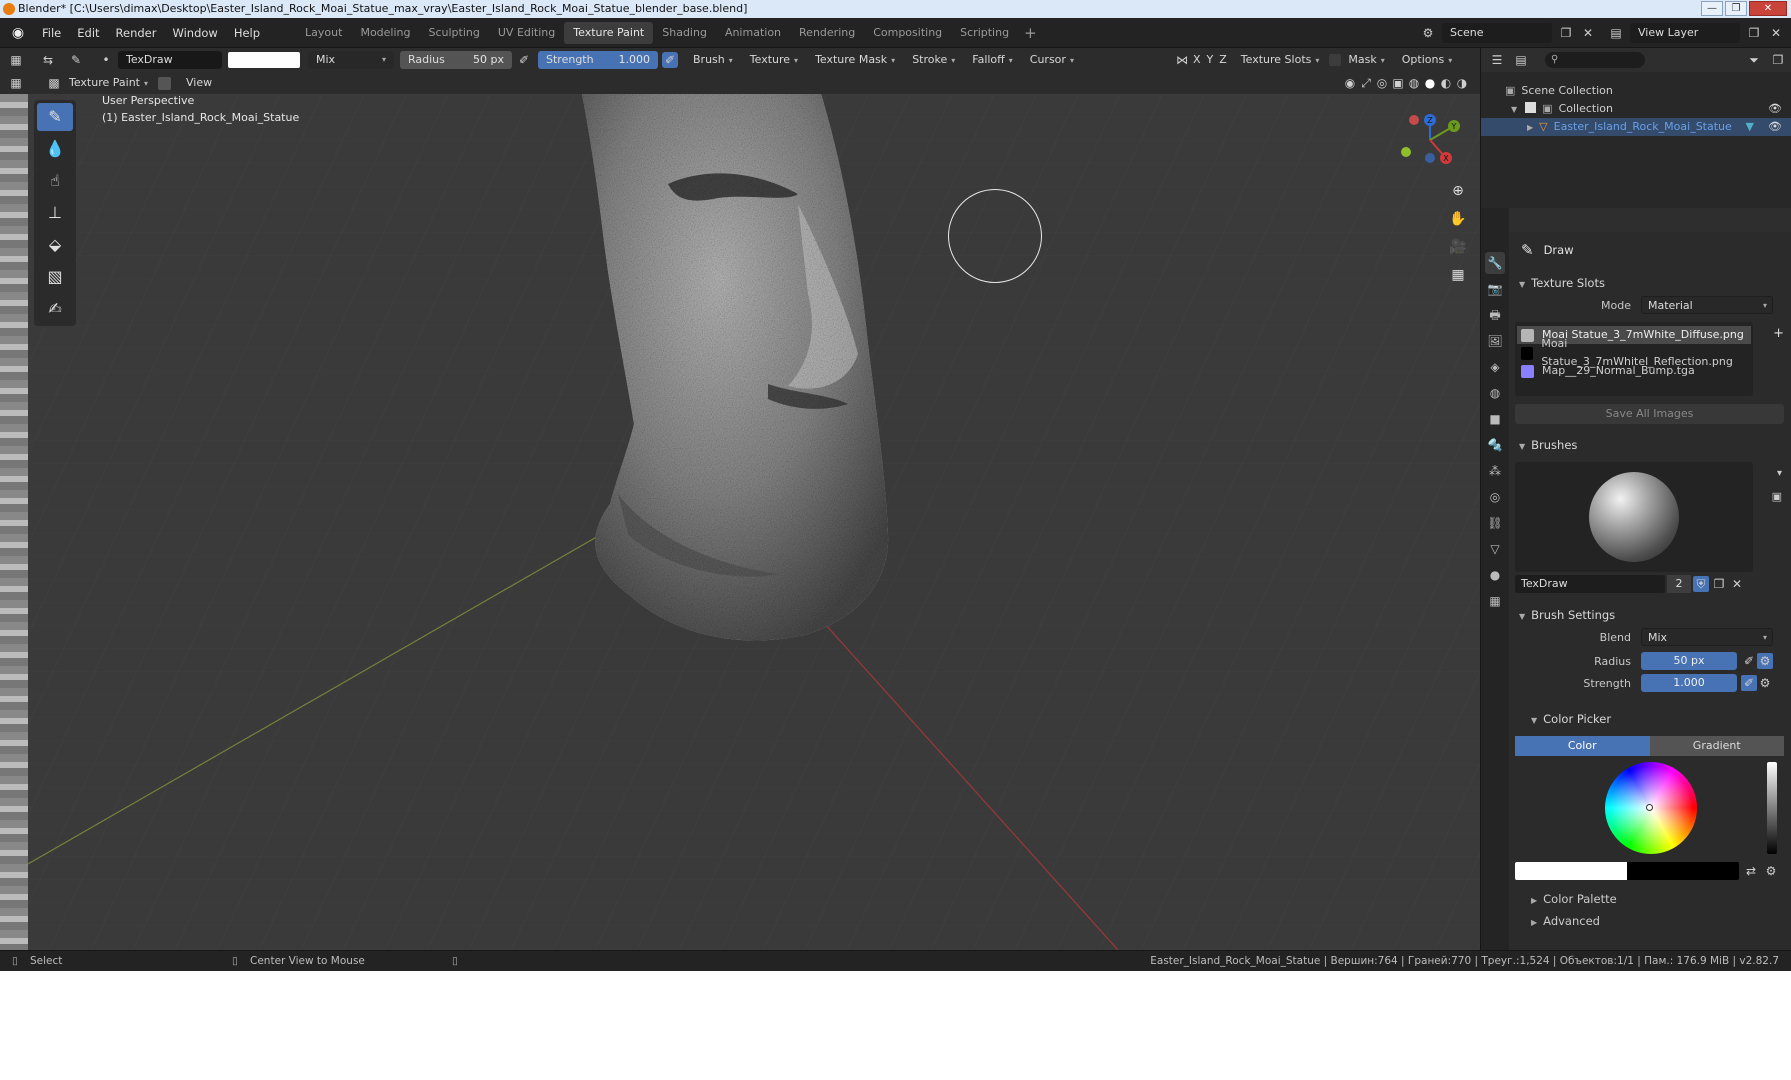 The height and width of the screenshot is (1080, 1791). I want to click on strength-pressure-icon: ✐, so click(1749, 683).